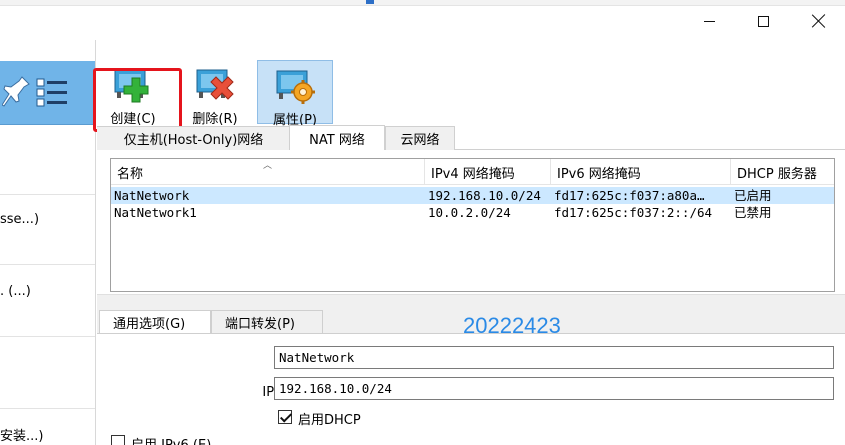 The image size is (845, 445). I want to click on delete-label: 删除(R), so click(215, 119).